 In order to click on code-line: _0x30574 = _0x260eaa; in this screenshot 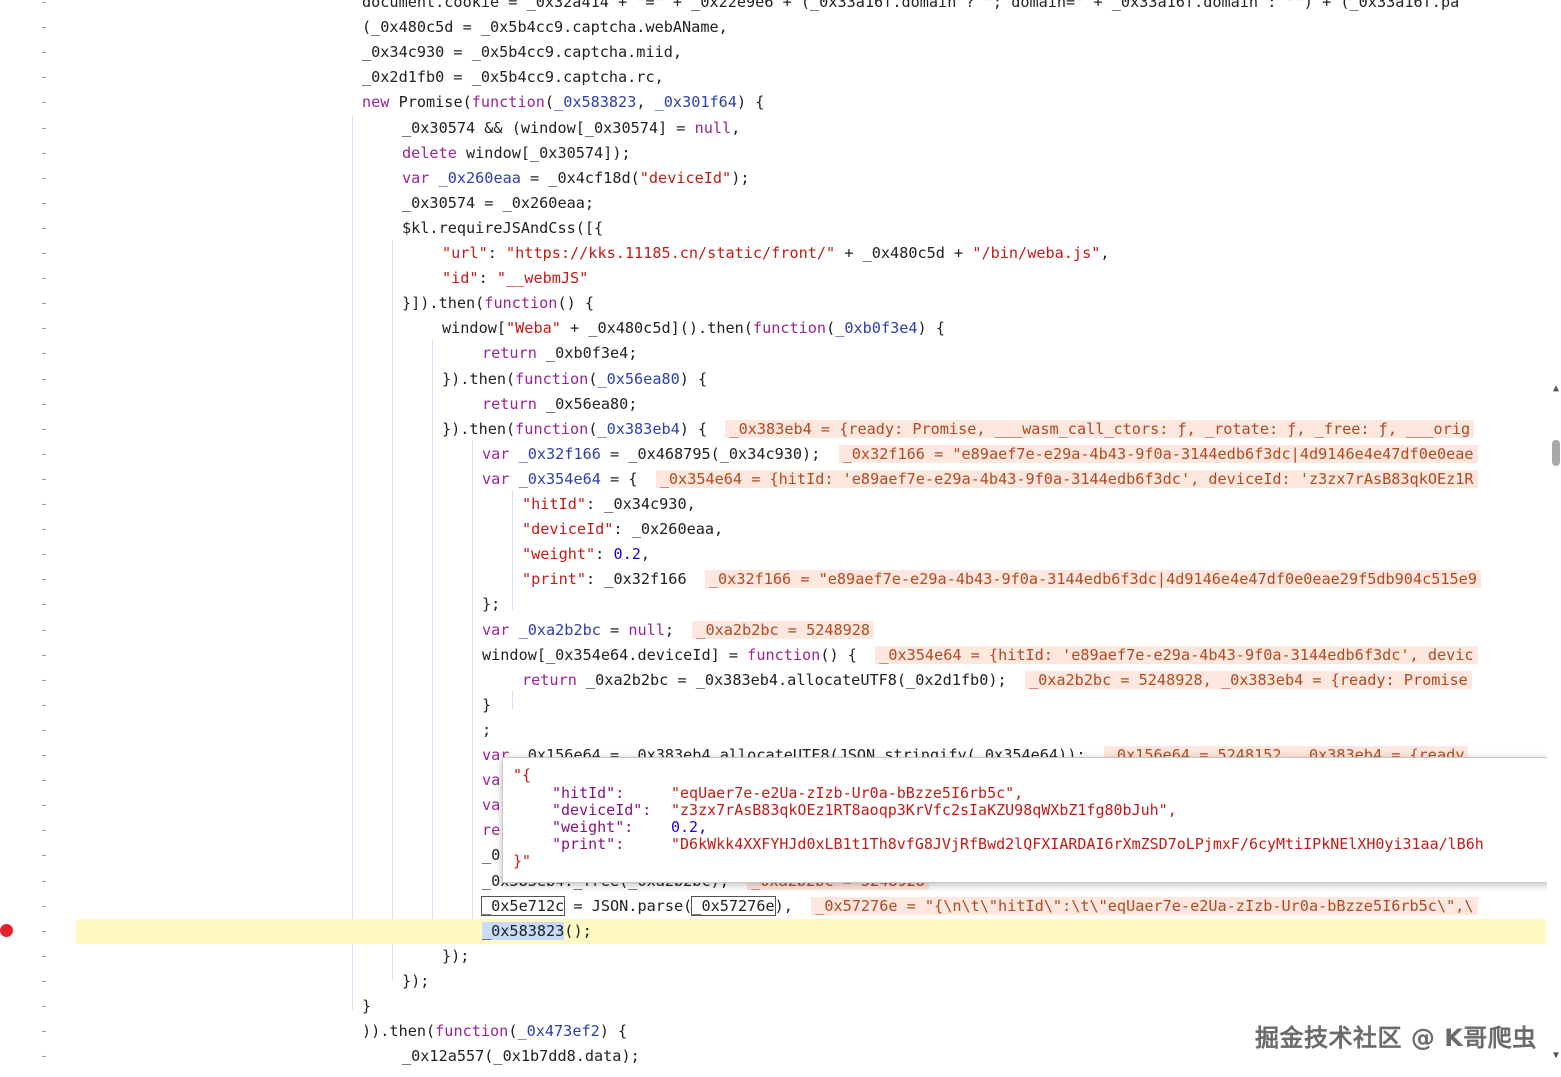, I will do `click(811, 203)`.